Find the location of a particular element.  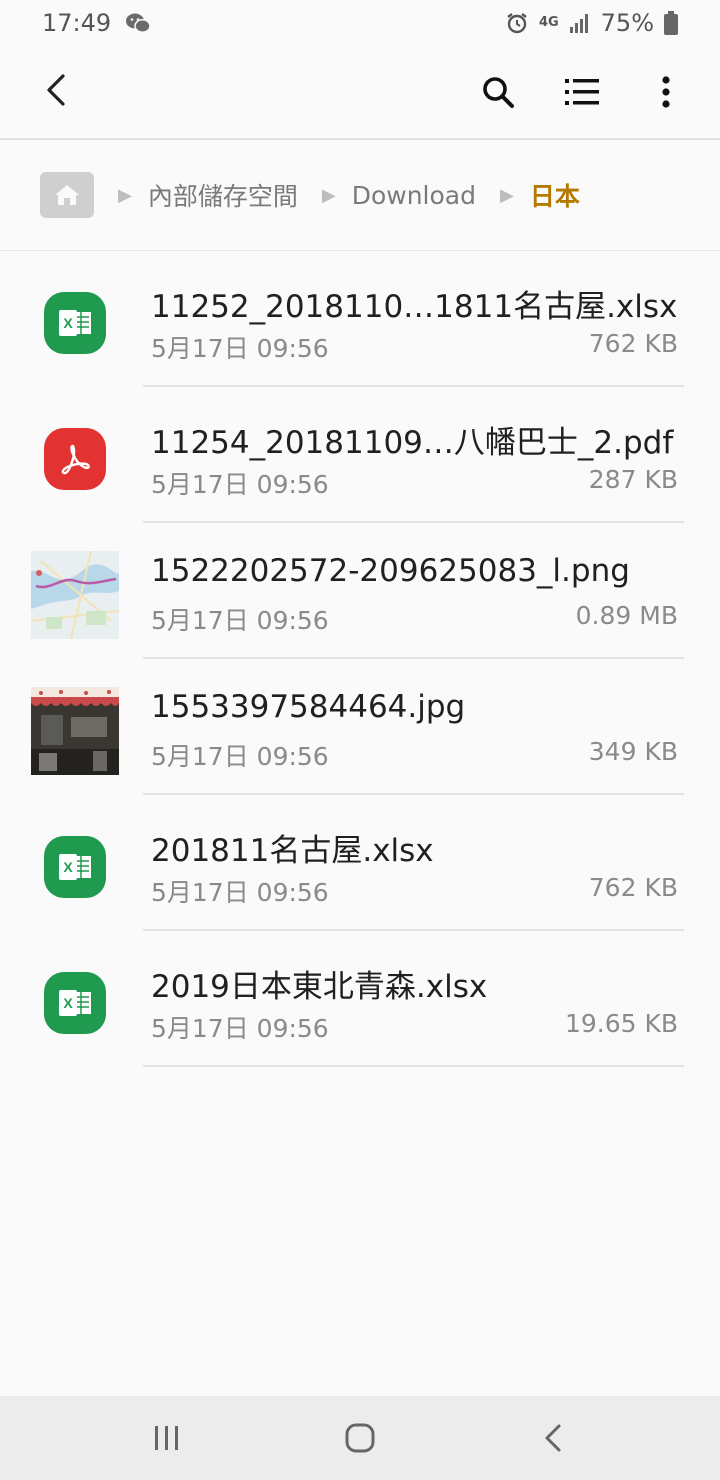

file-row: X 201811名古屋.xlsx 5月17日 09:56 762 KB is located at coordinates (360, 863).